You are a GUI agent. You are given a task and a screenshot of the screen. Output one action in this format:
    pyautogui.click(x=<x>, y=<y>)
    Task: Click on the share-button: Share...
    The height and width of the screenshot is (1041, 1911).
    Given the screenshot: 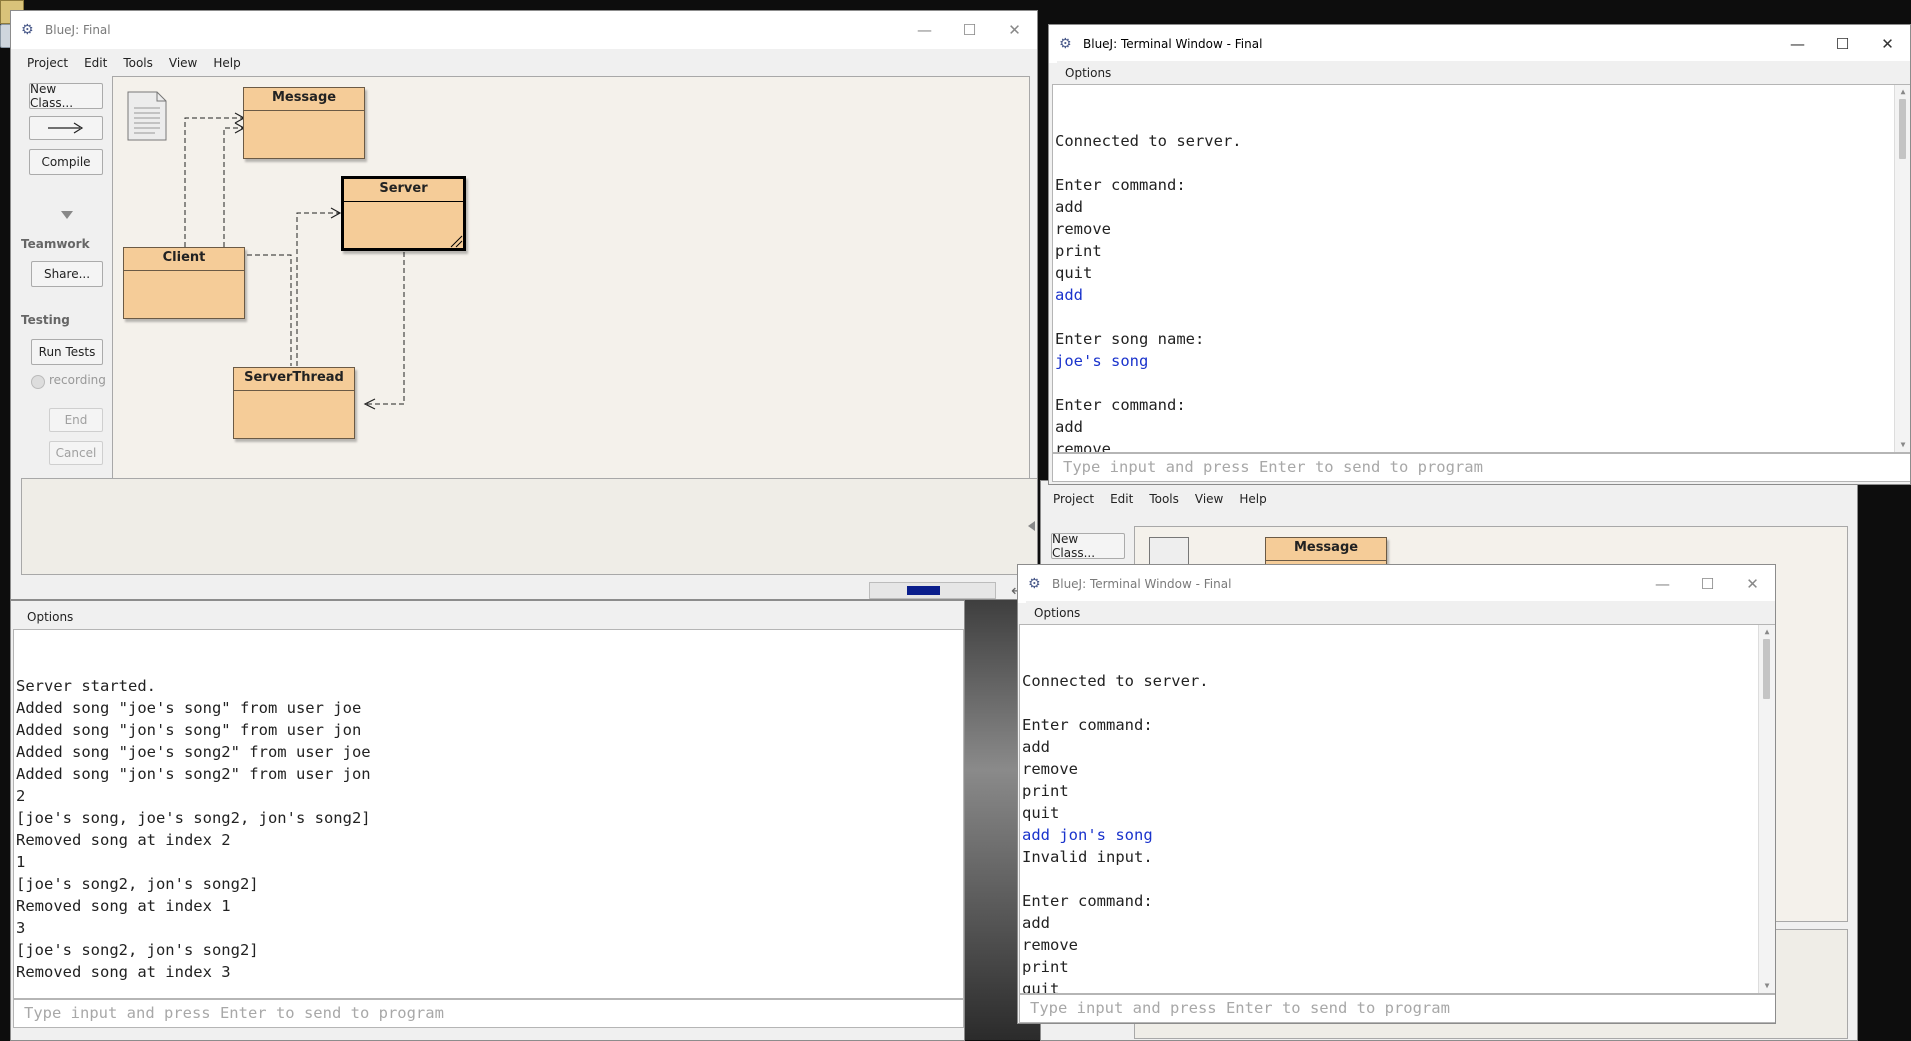 What is the action you would take?
    pyautogui.click(x=67, y=274)
    